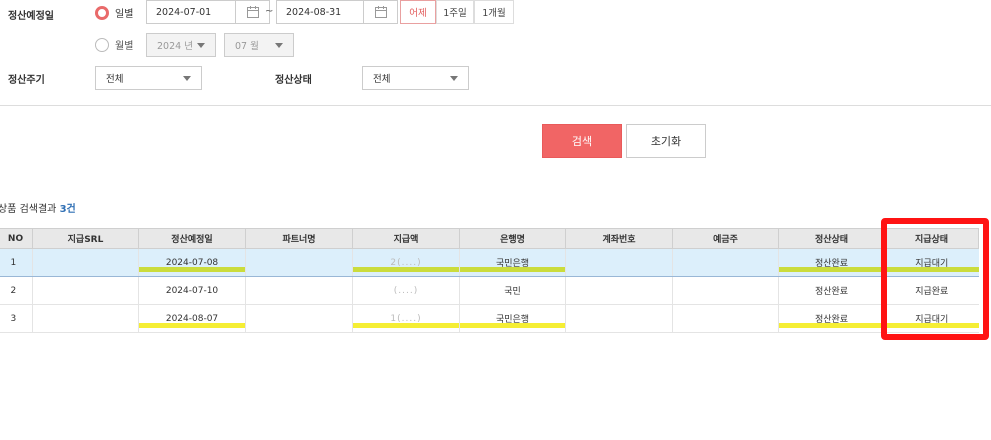  Describe the element at coordinates (192, 290) in the screenshot. I see `cell-date: 2024-07-10` at that location.